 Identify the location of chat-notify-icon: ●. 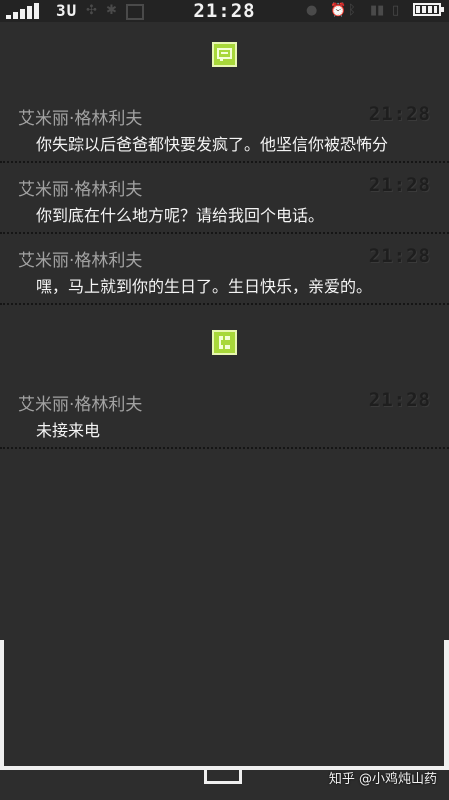
(312, 10).